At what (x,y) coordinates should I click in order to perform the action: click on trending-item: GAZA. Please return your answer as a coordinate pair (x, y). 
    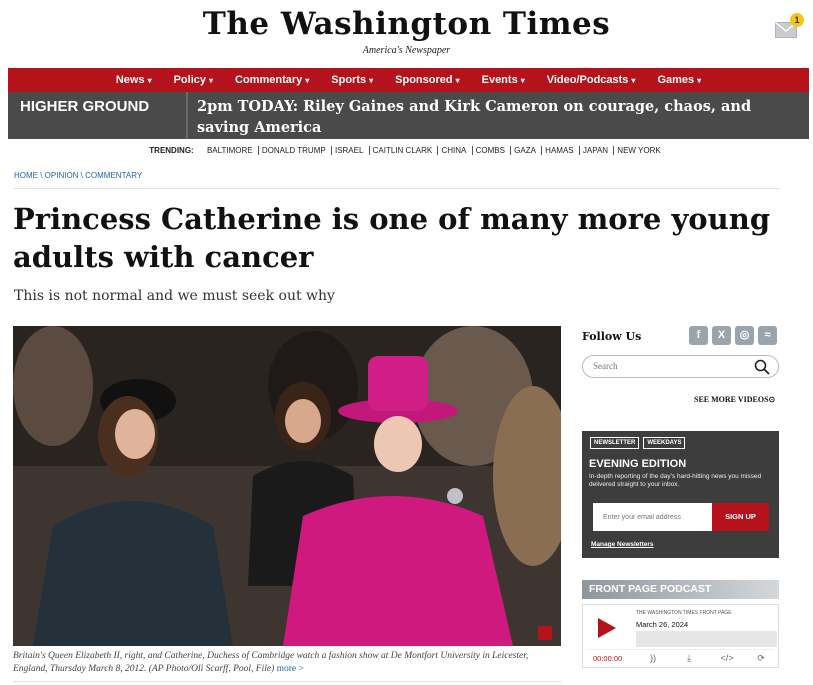
    Looking at the image, I should click on (524, 150).